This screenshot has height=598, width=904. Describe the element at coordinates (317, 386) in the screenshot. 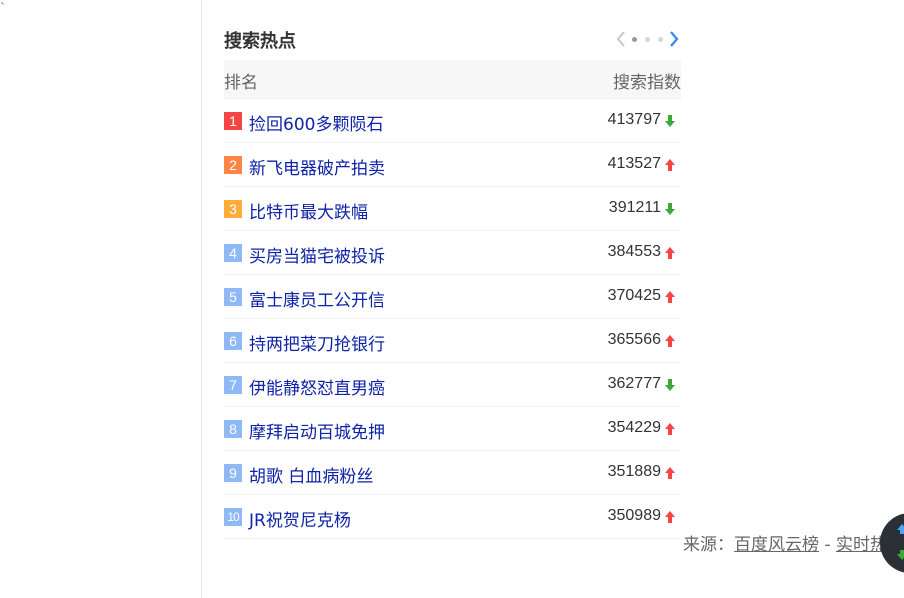

I see `hot-topic-link: 伊能静怒怼直男癌` at that location.